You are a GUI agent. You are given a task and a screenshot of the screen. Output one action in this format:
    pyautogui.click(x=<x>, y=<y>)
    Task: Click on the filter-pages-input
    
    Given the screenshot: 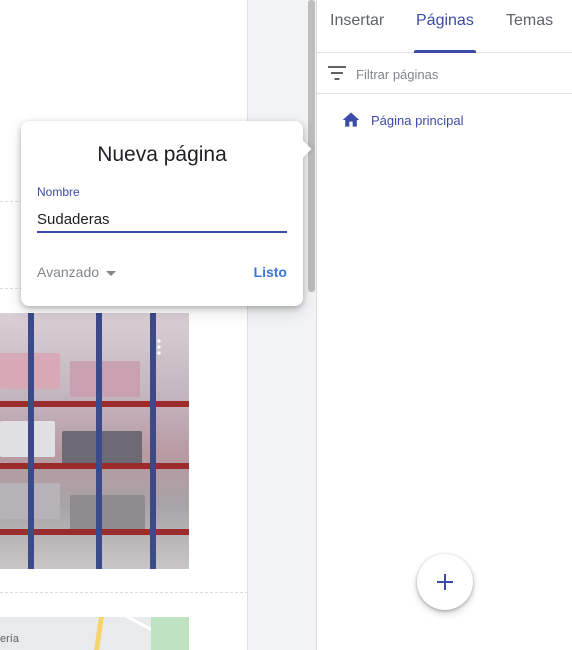 What is the action you would take?
    pyautogui.click(x=456, y=74)
    